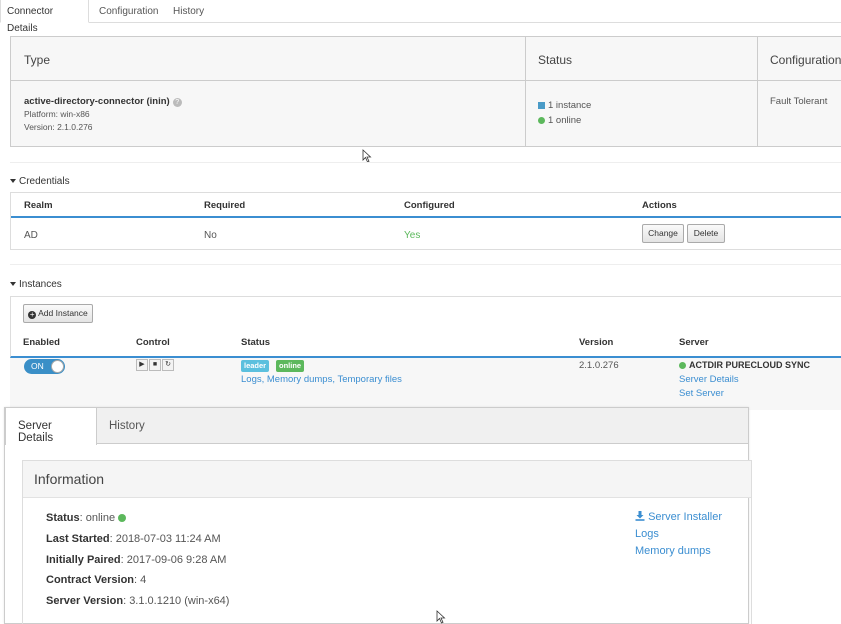 The width and height of the screenshot is (841, 624). Describe the element at coordinates (429, 205) in the screenshot. I see `configured-header: Configured` at that location.